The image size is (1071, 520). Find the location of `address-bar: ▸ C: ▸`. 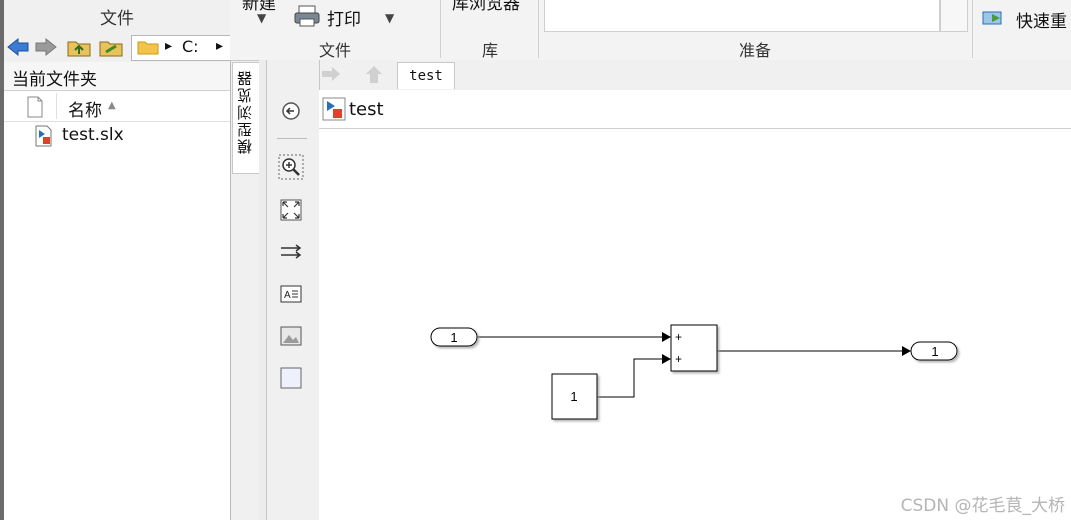

address-bar: ▸ C: ▸ is located at coordinates (118, 47).